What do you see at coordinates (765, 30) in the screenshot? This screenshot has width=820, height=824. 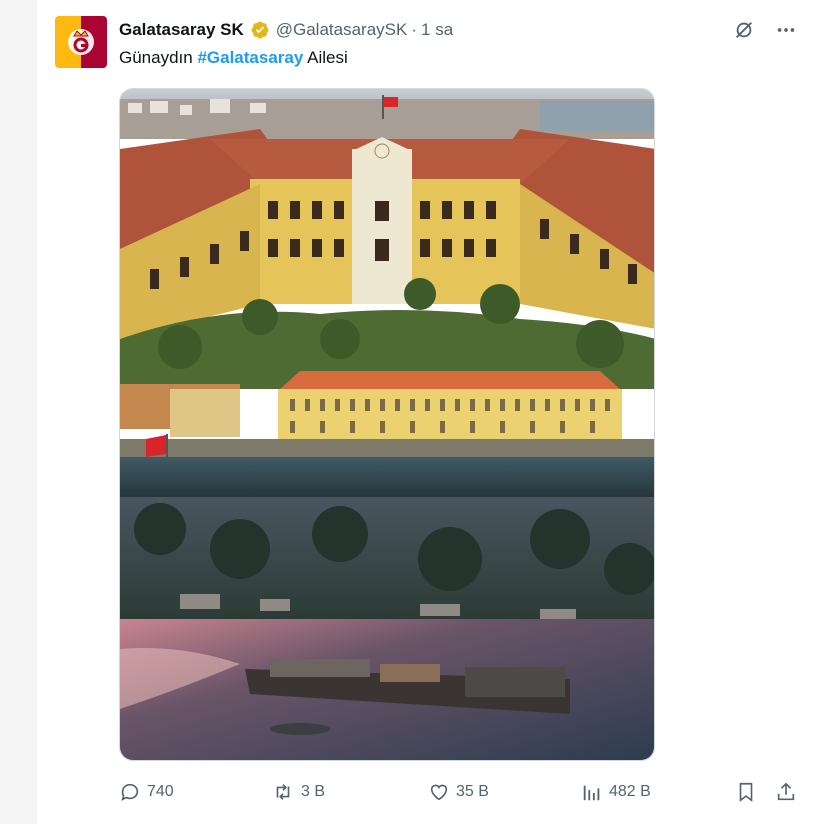 I see `top-right-controls` at bounding box center [765, 30].